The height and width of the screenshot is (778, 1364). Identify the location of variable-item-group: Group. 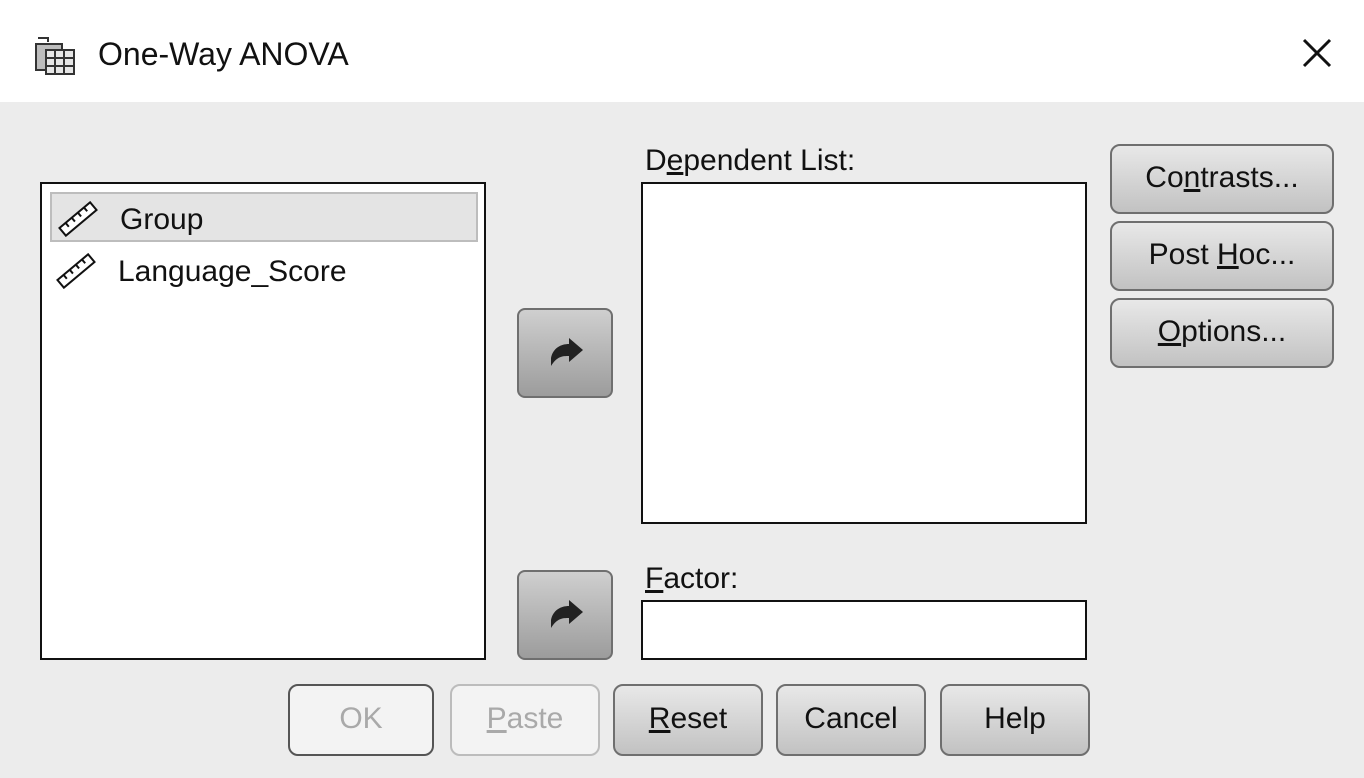
(264, 217).